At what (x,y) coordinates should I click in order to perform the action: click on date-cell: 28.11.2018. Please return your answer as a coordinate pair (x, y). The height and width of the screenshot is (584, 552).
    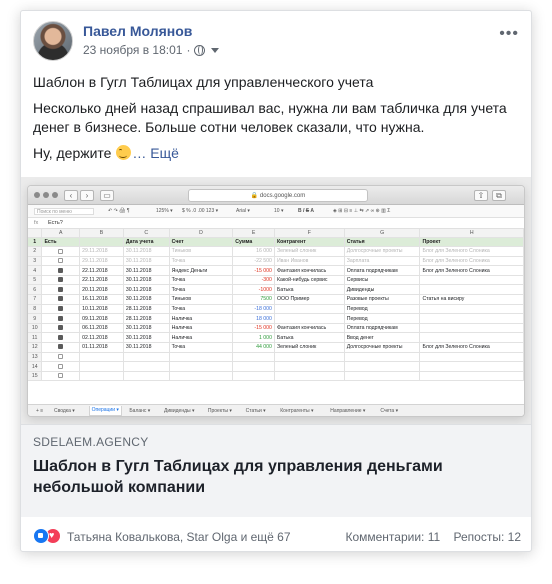
    Looking at the image, I should click on (146, 318).